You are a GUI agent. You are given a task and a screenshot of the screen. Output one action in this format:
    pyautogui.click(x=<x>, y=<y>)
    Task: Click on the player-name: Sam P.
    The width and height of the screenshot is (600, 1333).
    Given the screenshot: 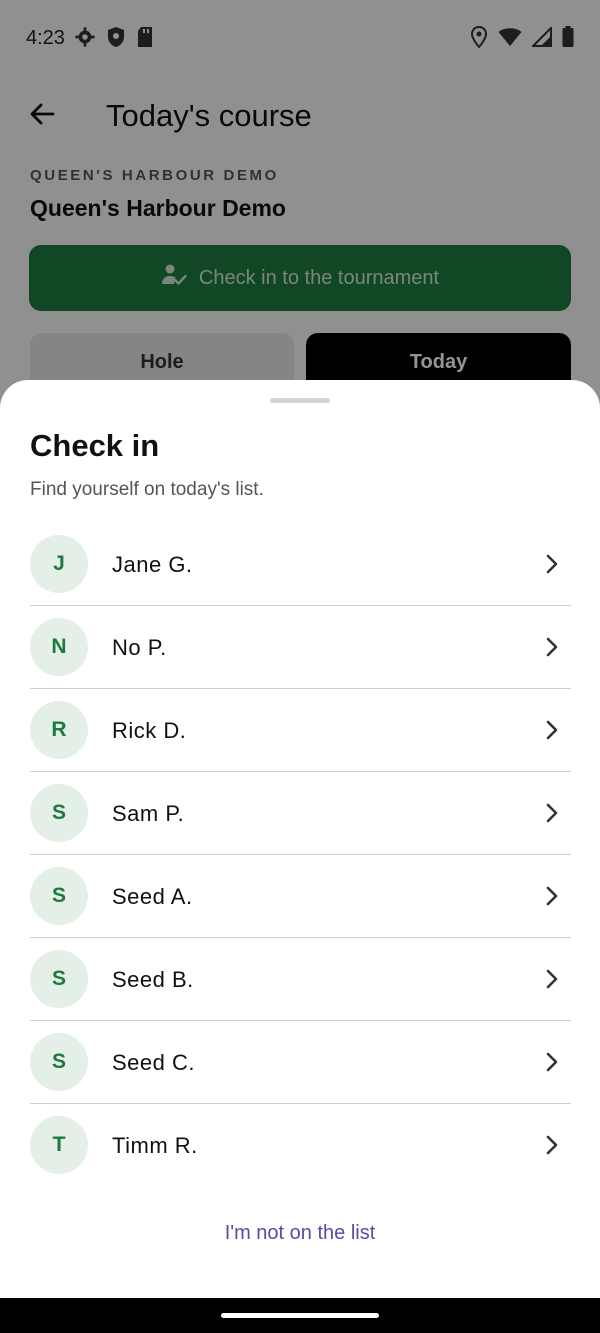 What is the action you would take?
    pyautogui.click(x=148, y=813)
    